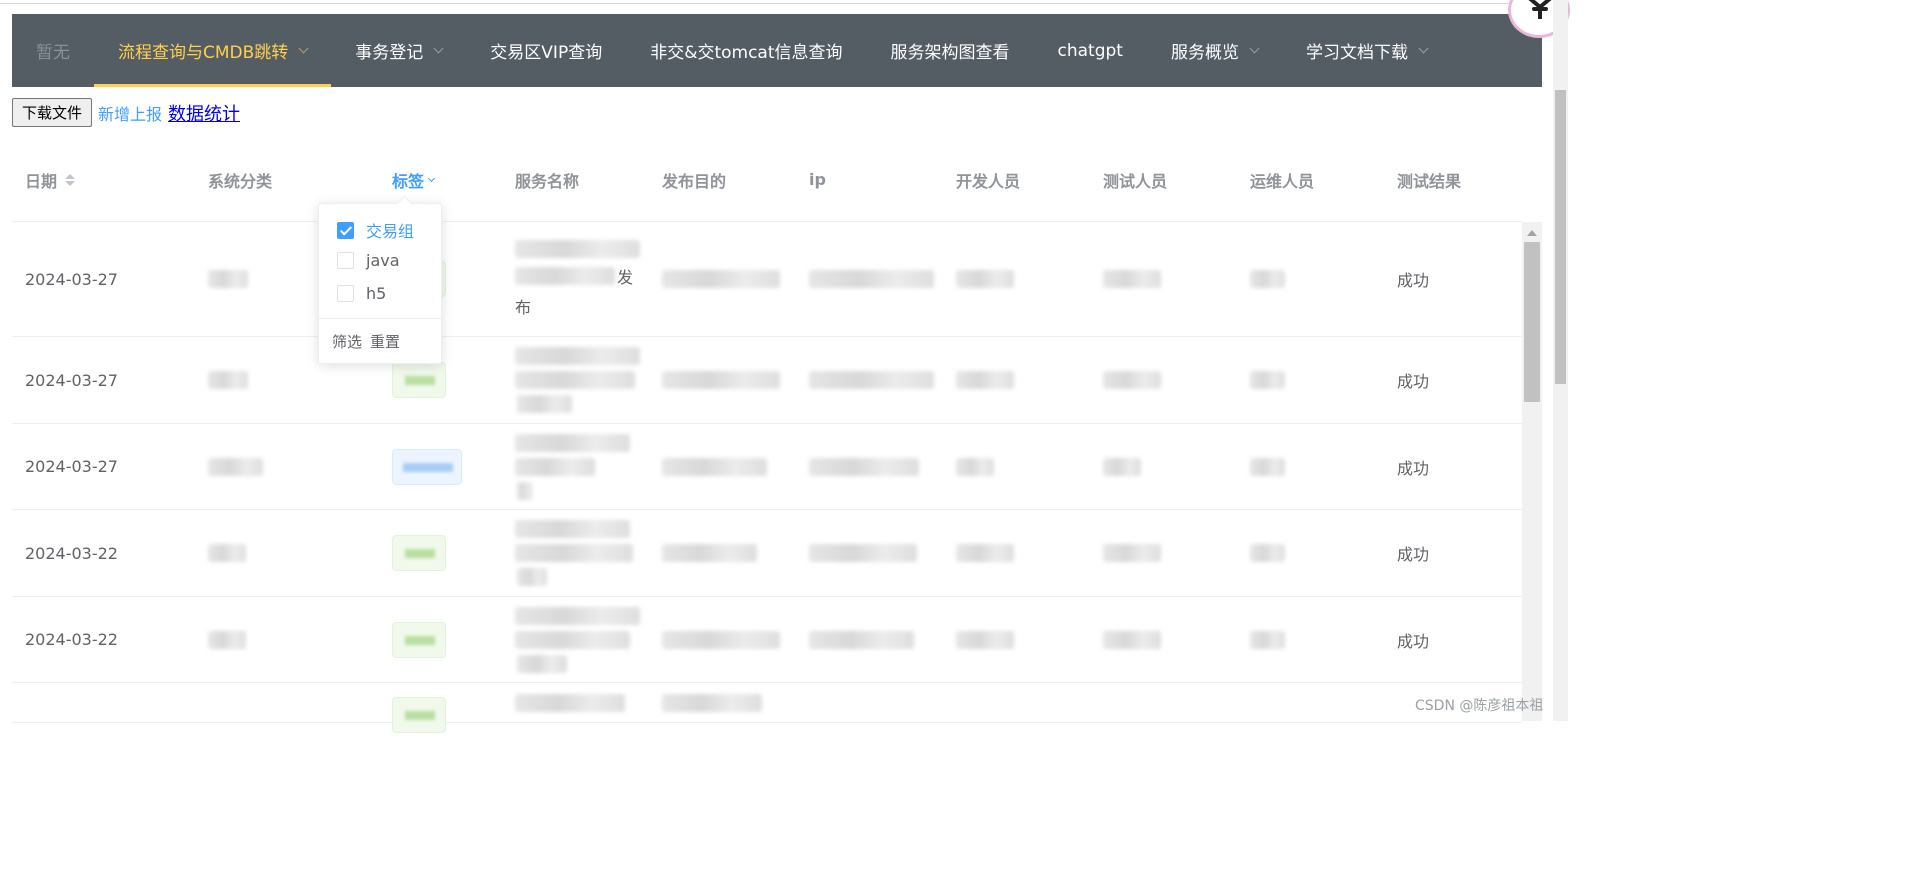  Describe the element at coordinates (1366, 50) in the screenshot. I see `nav-item-8: 学习文档下载` at that location.